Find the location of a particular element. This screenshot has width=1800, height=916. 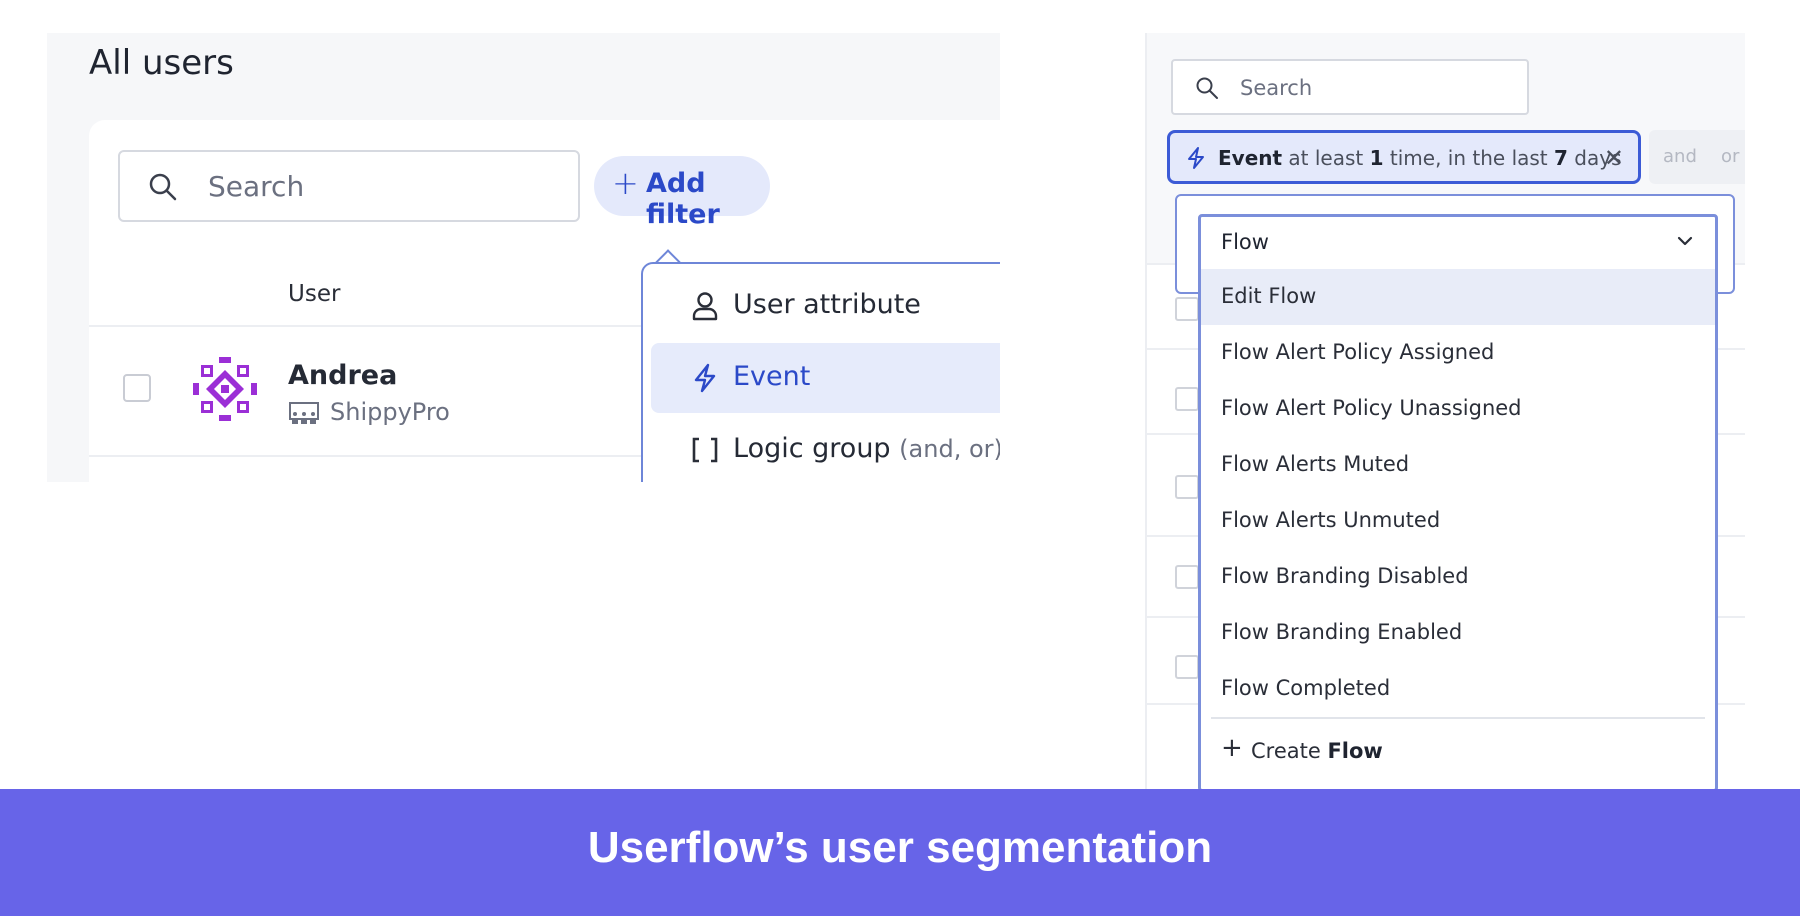

create-event-label: Create Flow is located at coordinates (1317, 751).